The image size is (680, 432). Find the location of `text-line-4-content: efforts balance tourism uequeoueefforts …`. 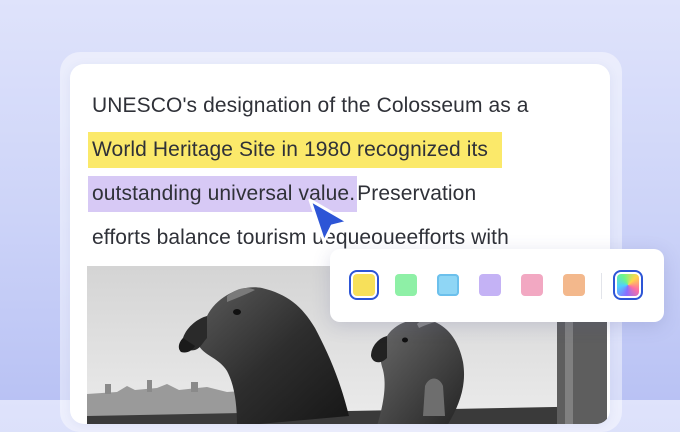

text-line-4-content: efforts balance tourism uequeoueefforts … is located at coordinates (300, 237).